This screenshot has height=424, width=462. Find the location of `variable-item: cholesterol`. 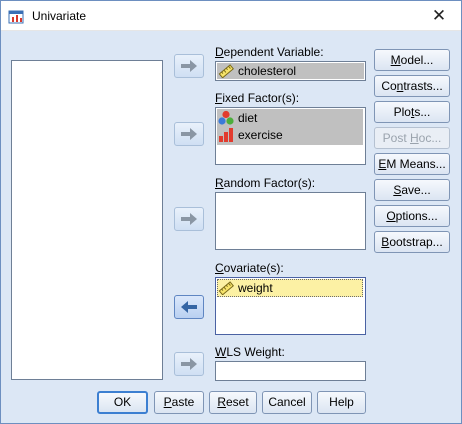

variable-item: cholesterol is located at coordinates (257, 71).